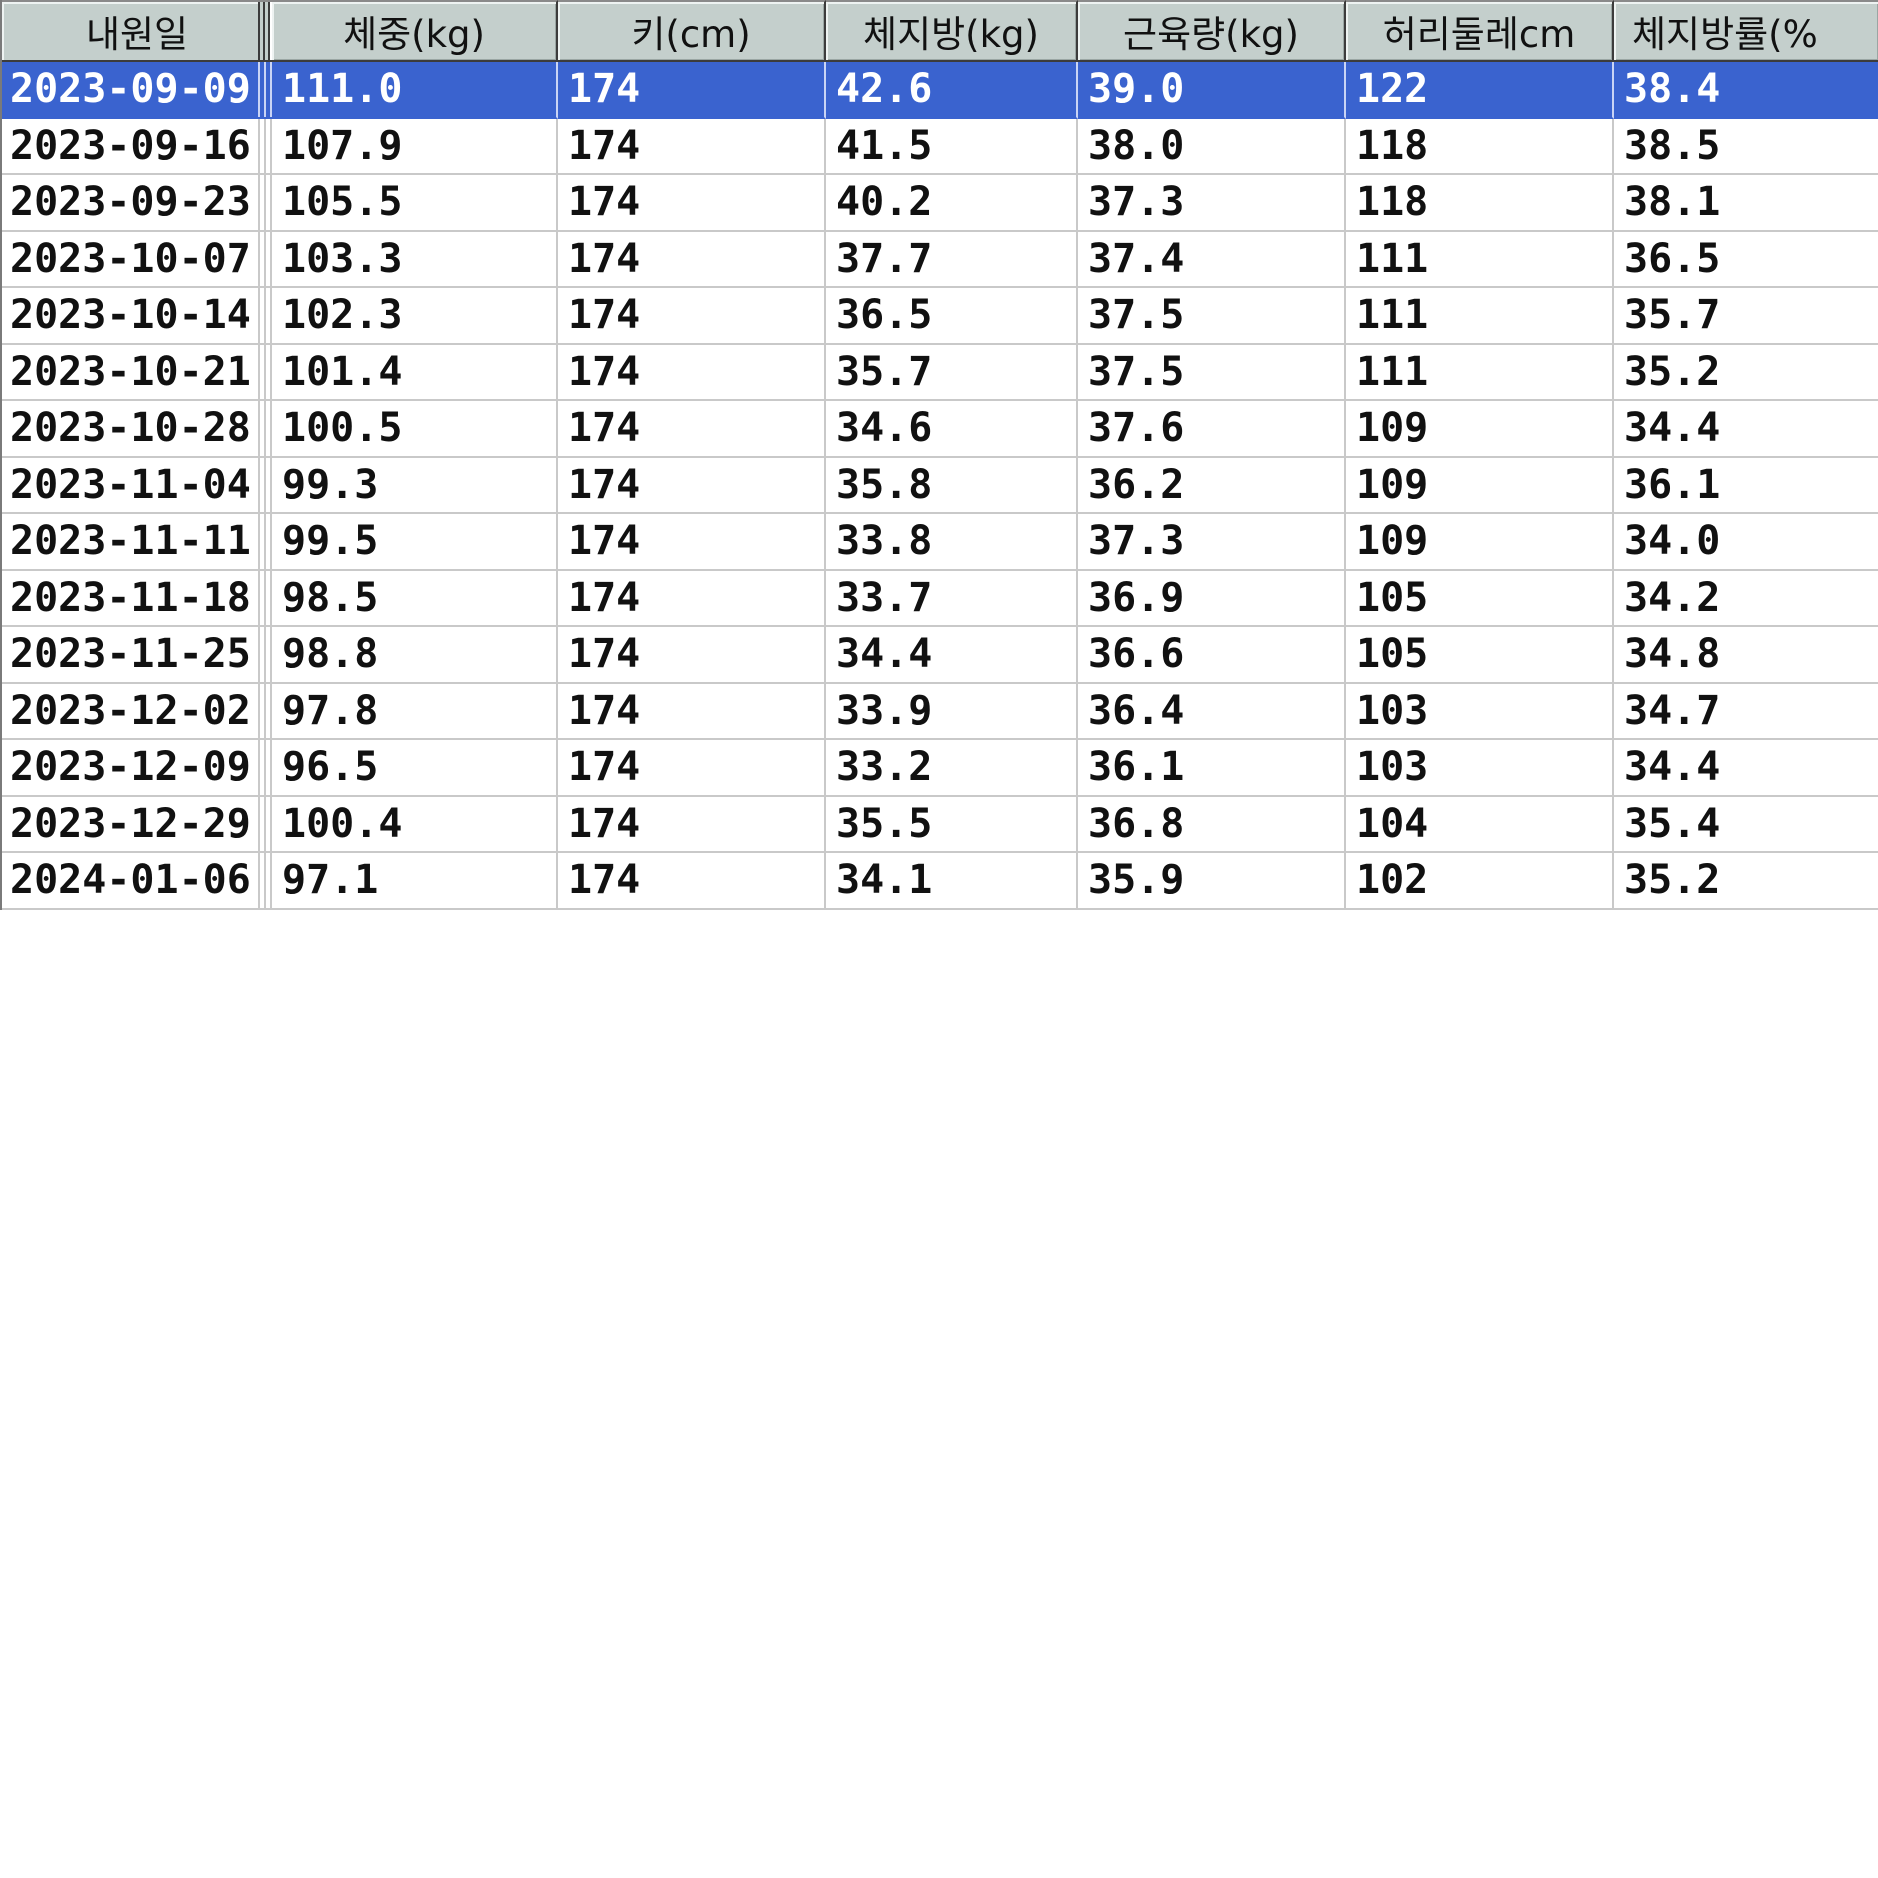 The image size is (1878, 1878). Describe the element at coordinates (952, 90) in the screenshot. I see `cell-body-fat-kg: 42.6` at that location.